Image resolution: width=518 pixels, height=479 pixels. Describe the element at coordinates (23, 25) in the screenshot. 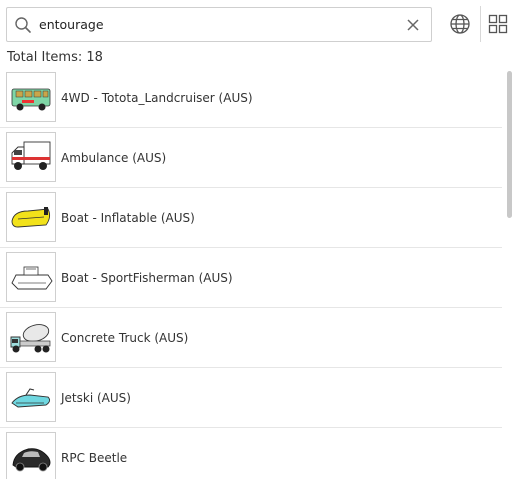

I see `search-icon` at that location.